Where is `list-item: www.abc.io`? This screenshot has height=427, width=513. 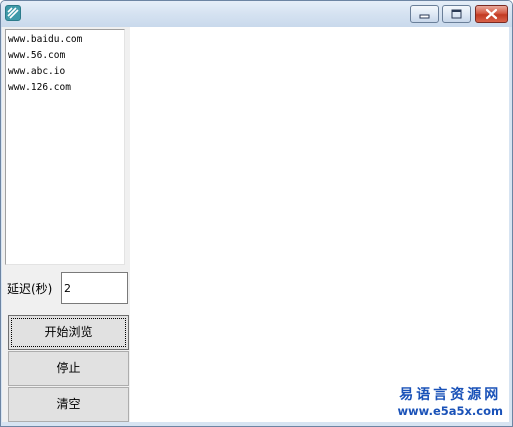
list-item: www.abc.io is located at coordinates (36, 72).